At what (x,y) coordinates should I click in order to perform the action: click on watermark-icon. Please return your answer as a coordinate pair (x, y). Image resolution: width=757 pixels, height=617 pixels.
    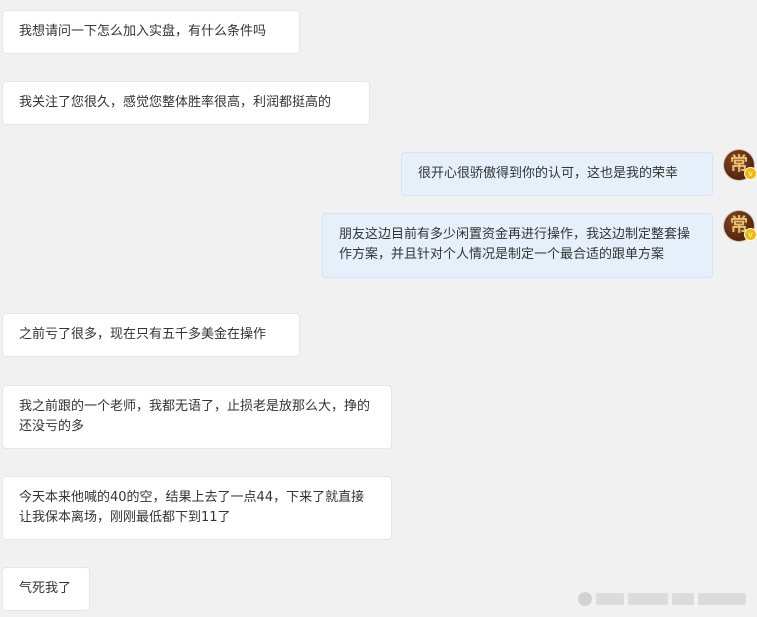
    Looking at the image, I should click on (585, 599).